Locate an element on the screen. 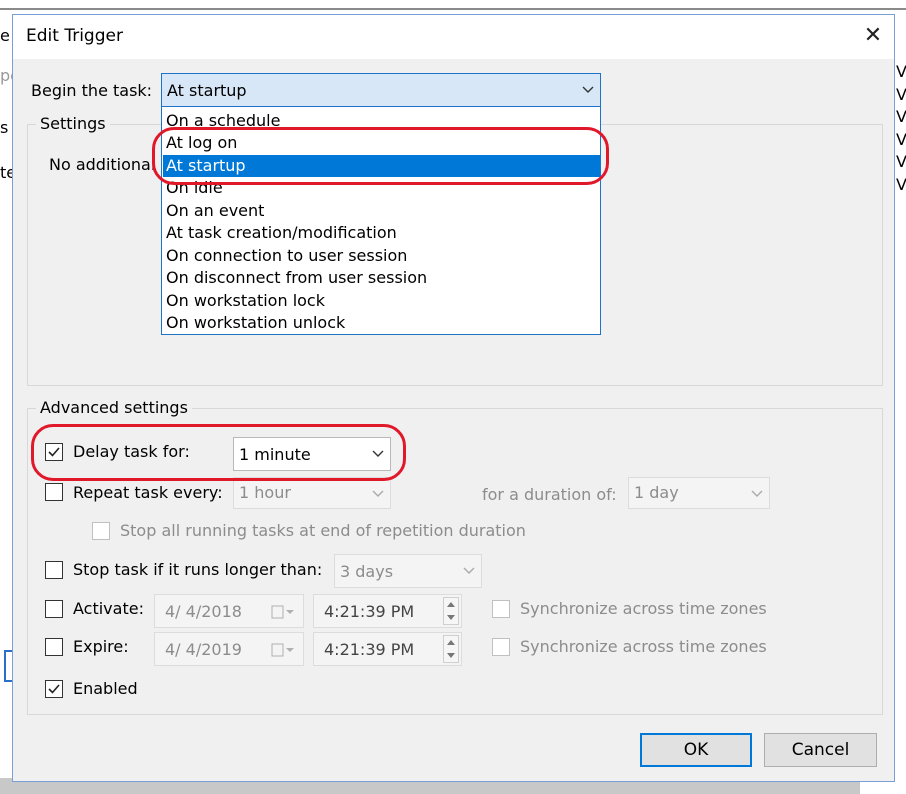 This screenshot has height=794, width=906. ok-button: OK is located at coordinates (696, 750).